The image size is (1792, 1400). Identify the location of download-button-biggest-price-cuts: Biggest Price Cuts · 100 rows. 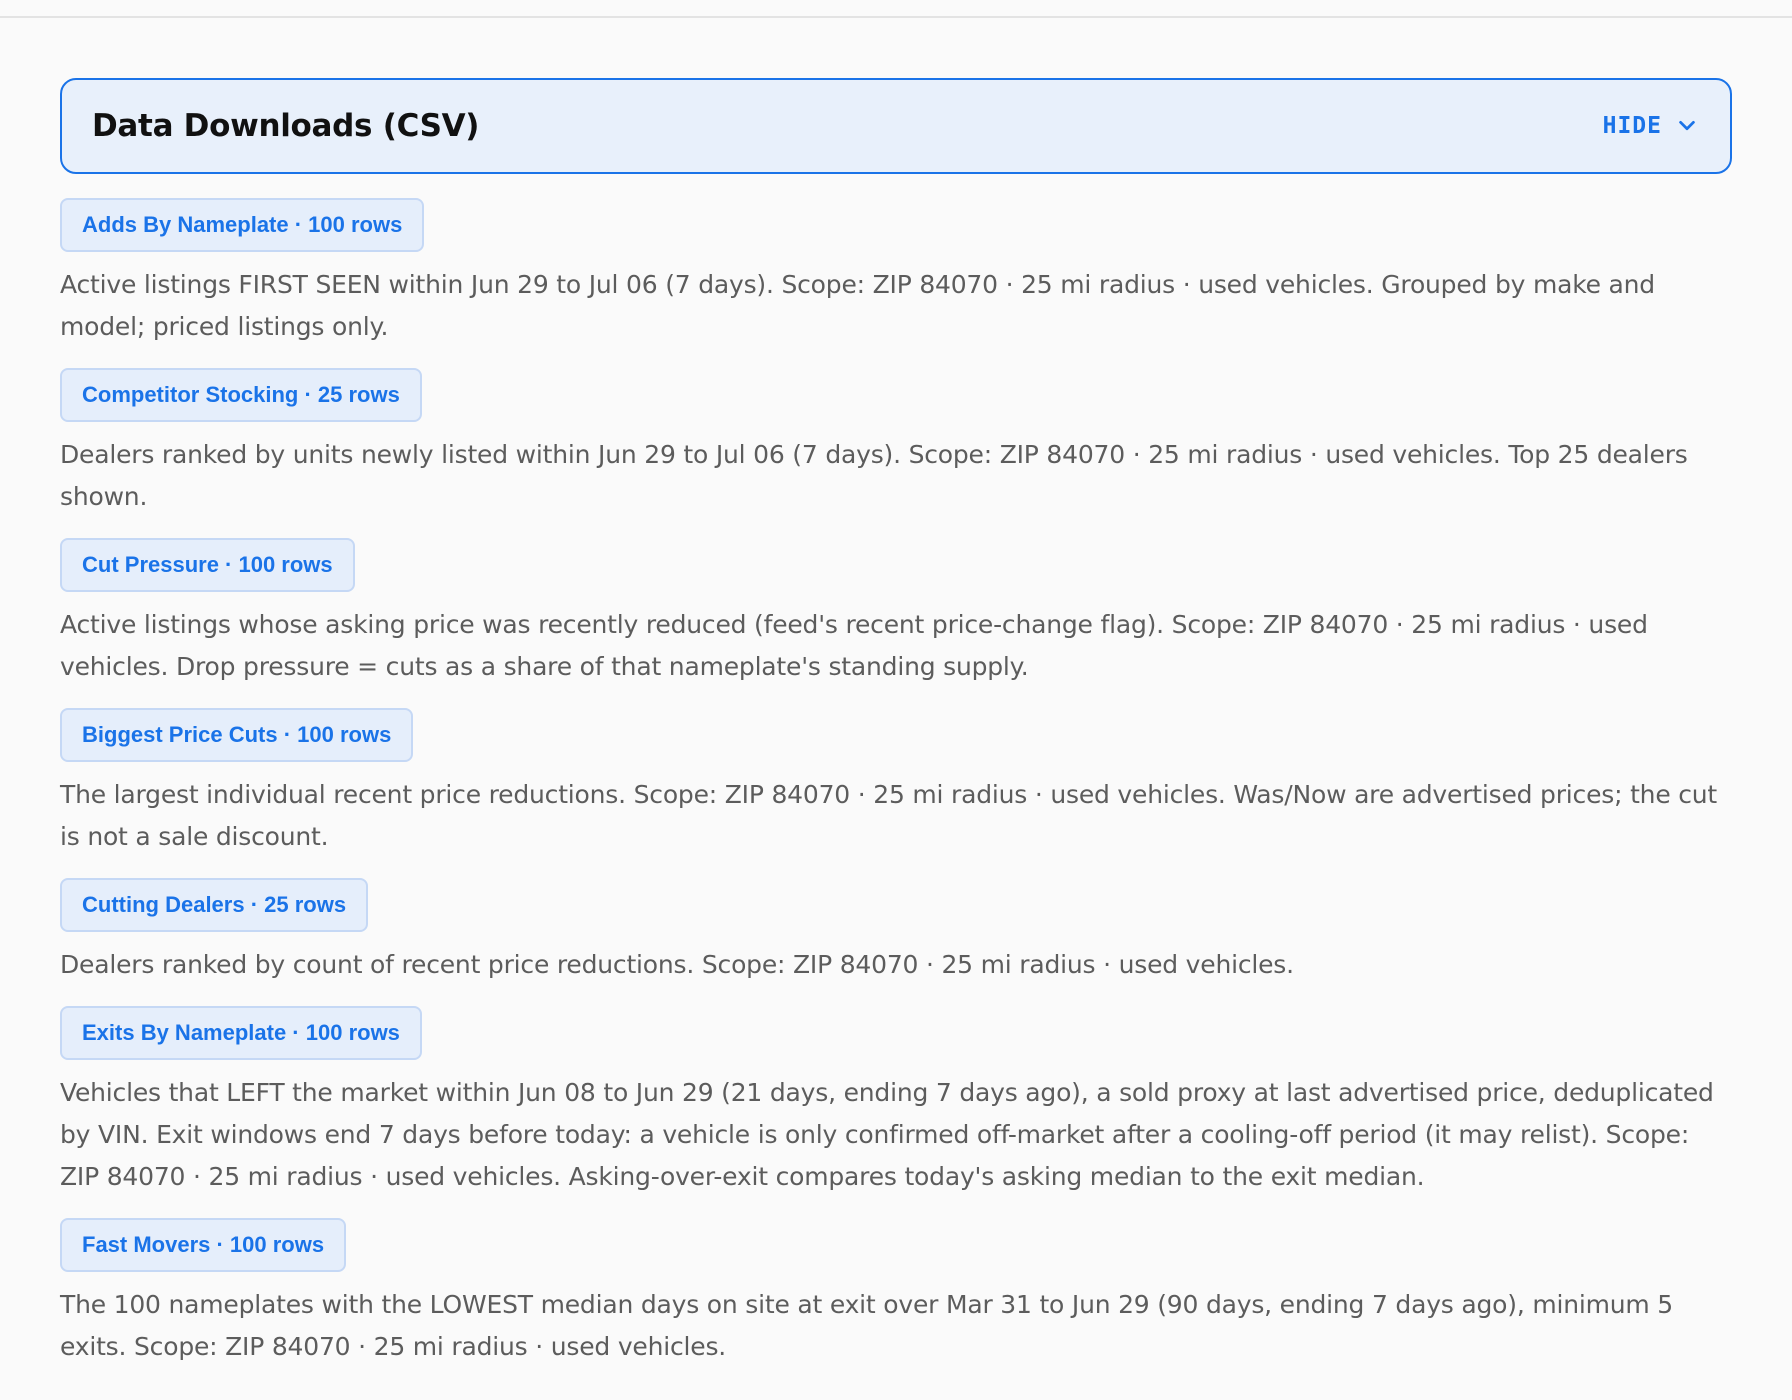
(237, 735).